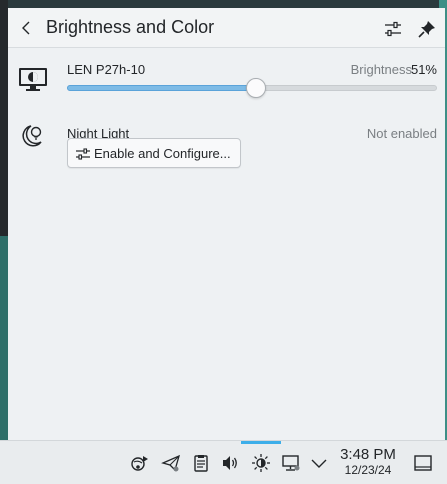 The width and height of the screenshot is (447, 484). I want to click on show-desktop-button, so click(423, 463).